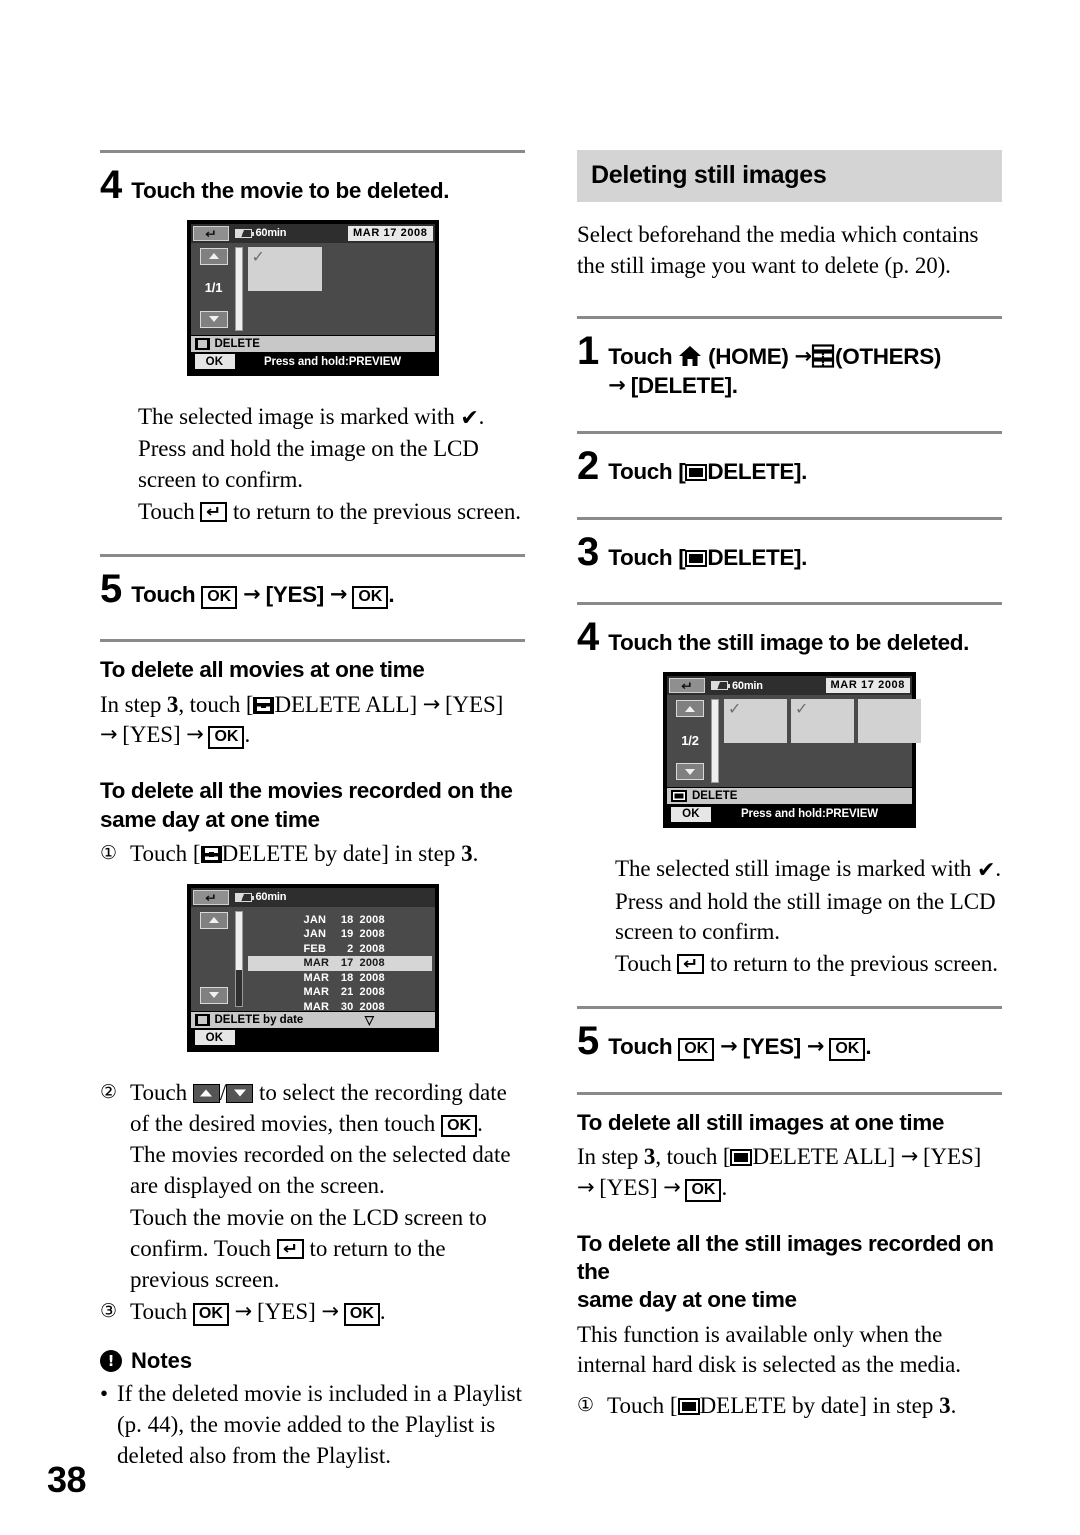 The width and height of the screenshot is (1080, 1535). I want to click on text: to return to the previous screen., so click(374, 511).